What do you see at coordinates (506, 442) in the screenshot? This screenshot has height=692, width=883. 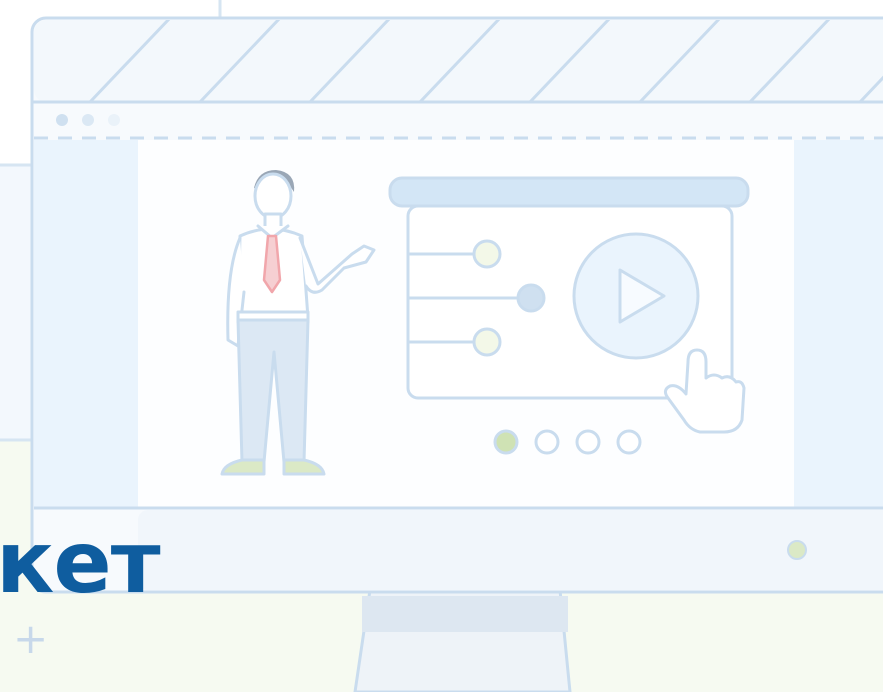 I see `carousel-dot-1-active` at bounding box center [506, 442].